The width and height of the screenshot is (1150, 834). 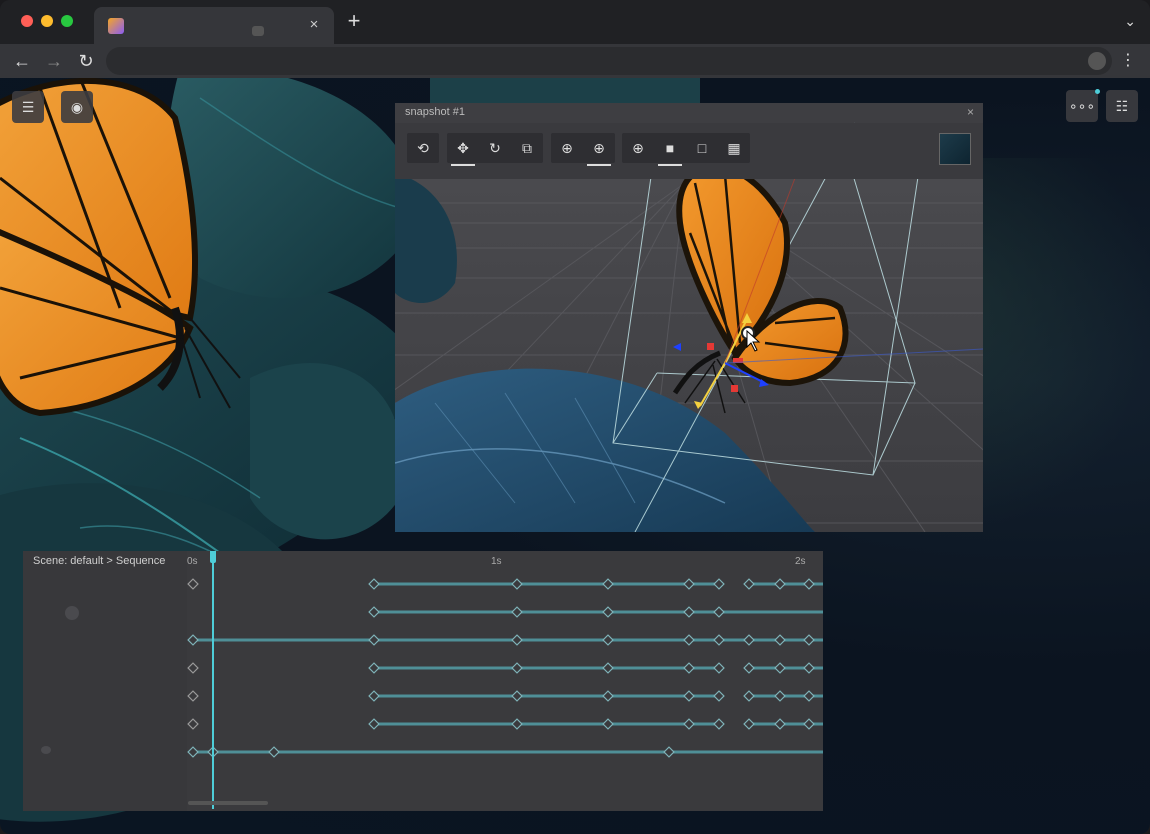 I want to click on profile-icon, so click(x=1097, y=61).